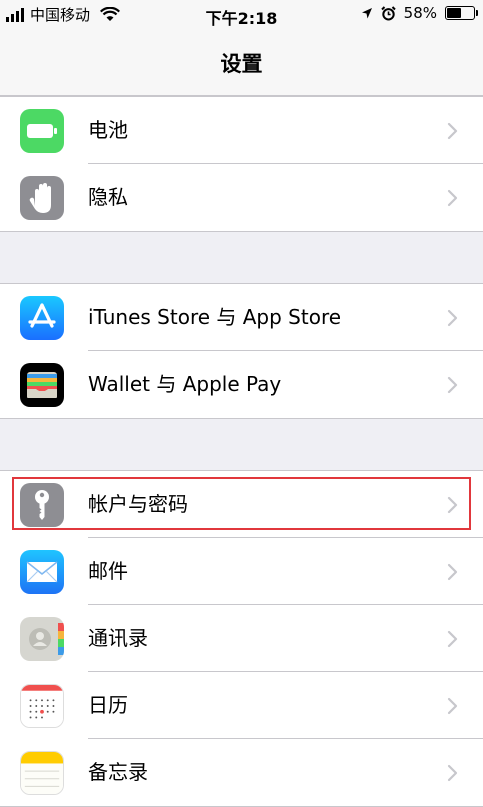  Describe the element at coordinates (42, 639) in the screenshot. I see `contacts-icon` at that location.